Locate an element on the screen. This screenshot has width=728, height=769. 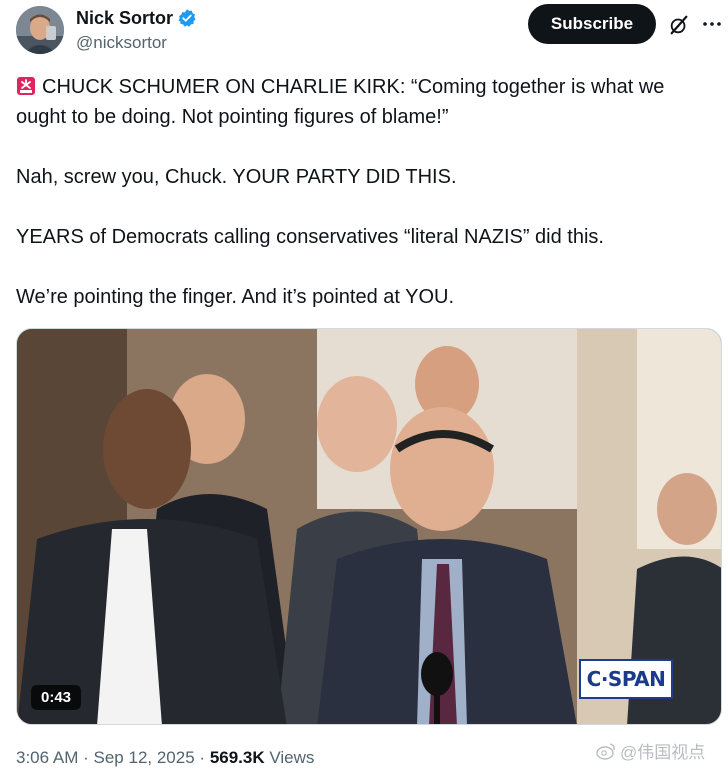
author-names: Nick Sortor @nicksortor is located at coordinates (136, 29).